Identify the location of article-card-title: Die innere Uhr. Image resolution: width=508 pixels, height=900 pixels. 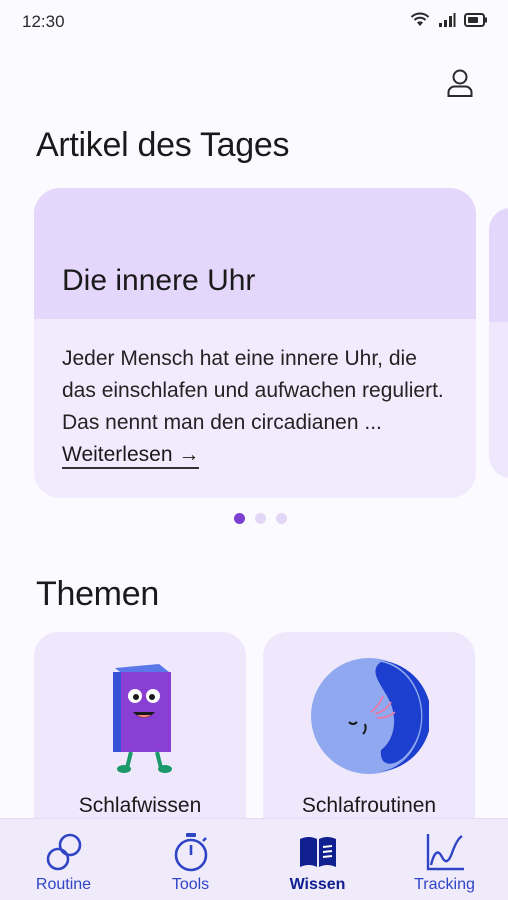
(159, 280).